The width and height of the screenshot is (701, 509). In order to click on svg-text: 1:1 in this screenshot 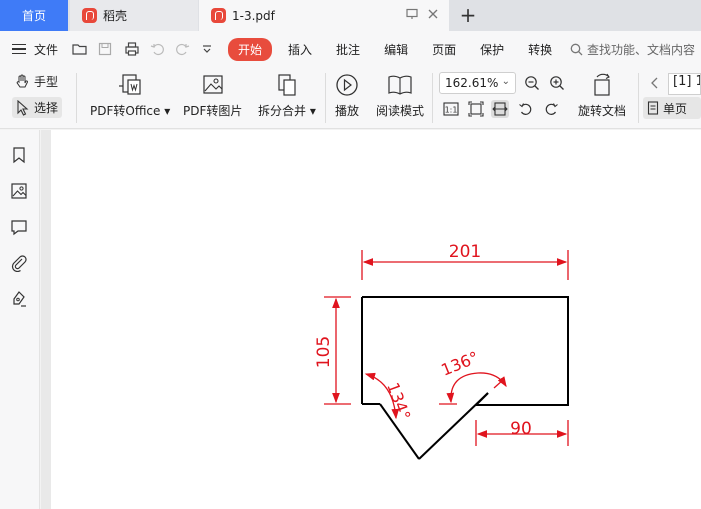, I will do `click(451, 110)`.